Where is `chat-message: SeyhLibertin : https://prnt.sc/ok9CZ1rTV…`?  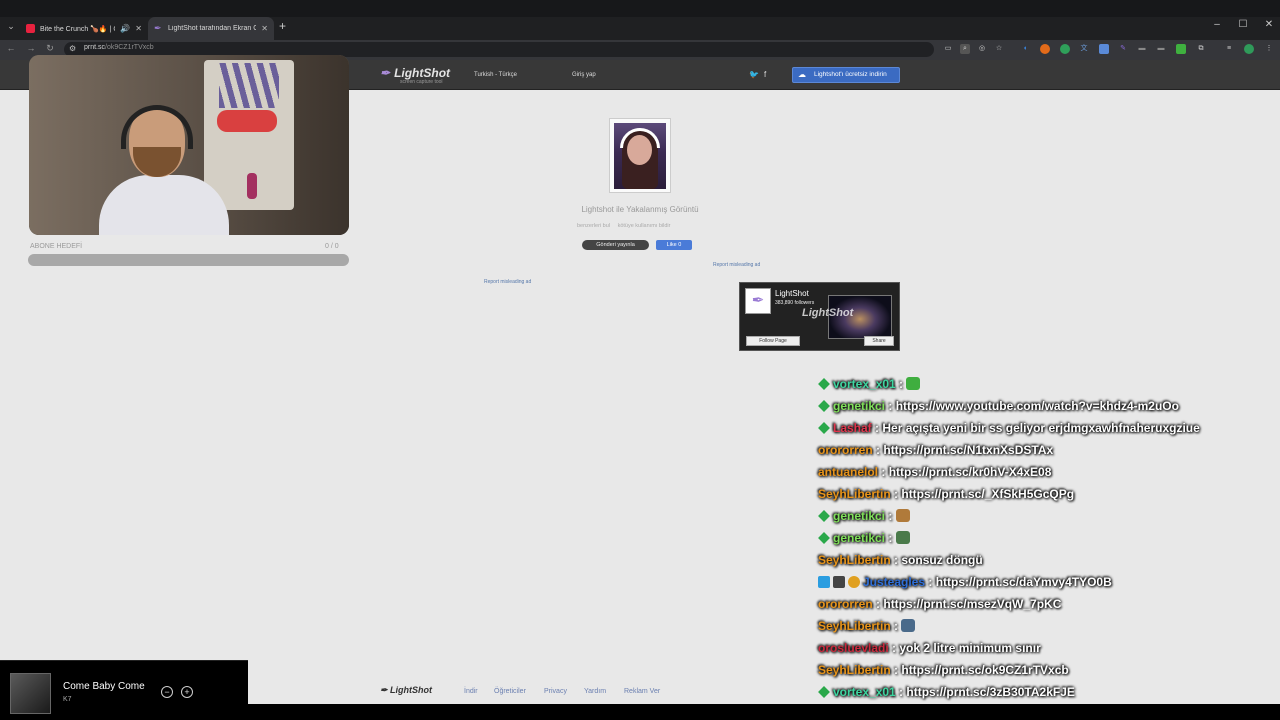
chat-message: SeyhLibertin : https://prnt.sc/ok9CZ1rTV… is located at coordinates (943, 670).